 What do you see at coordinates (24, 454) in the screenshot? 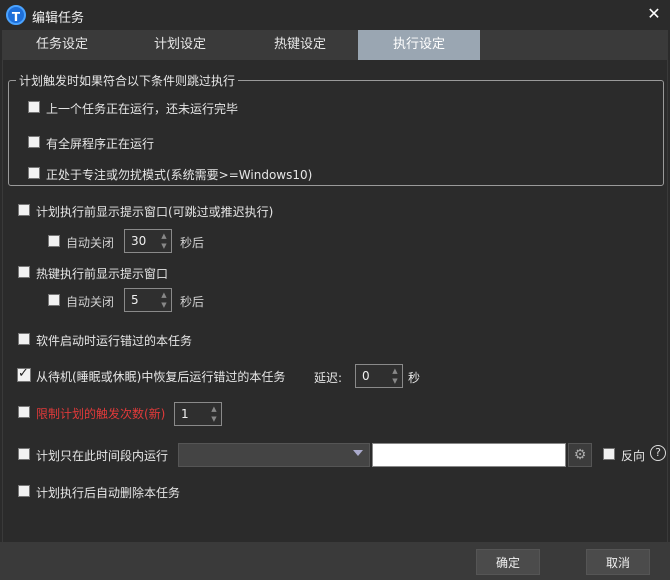
I see `time-window-checkbox` at bounding box center [24, 454].